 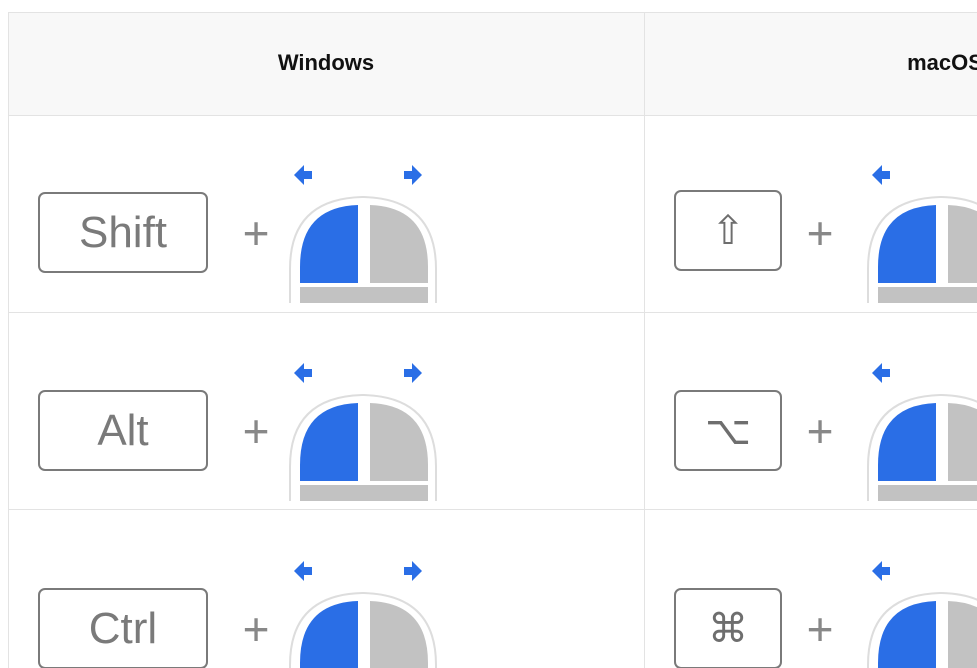 What do you see at coordinates (728, 430) in the screenshot?
I see `option-key-icon: ⌥` at bounding box center [728, 430].